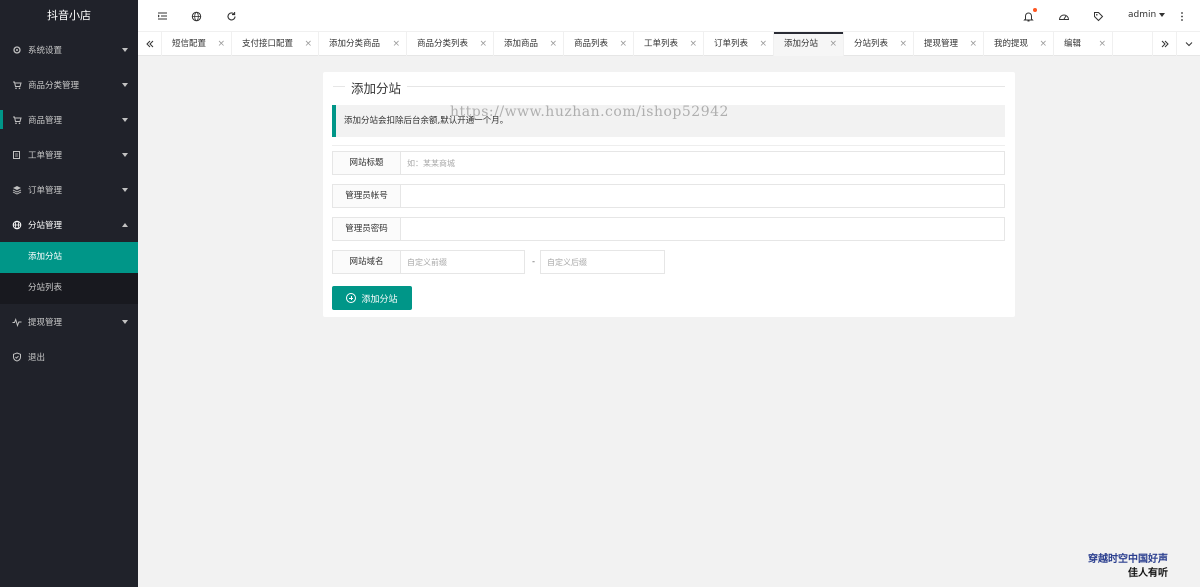 The height and width of the screenshot is (587, 1200). Describe the element at coordinates (69, 257) in the screenshot. I see `sidebar-subitem-add-substation: 添加分站` at that location.